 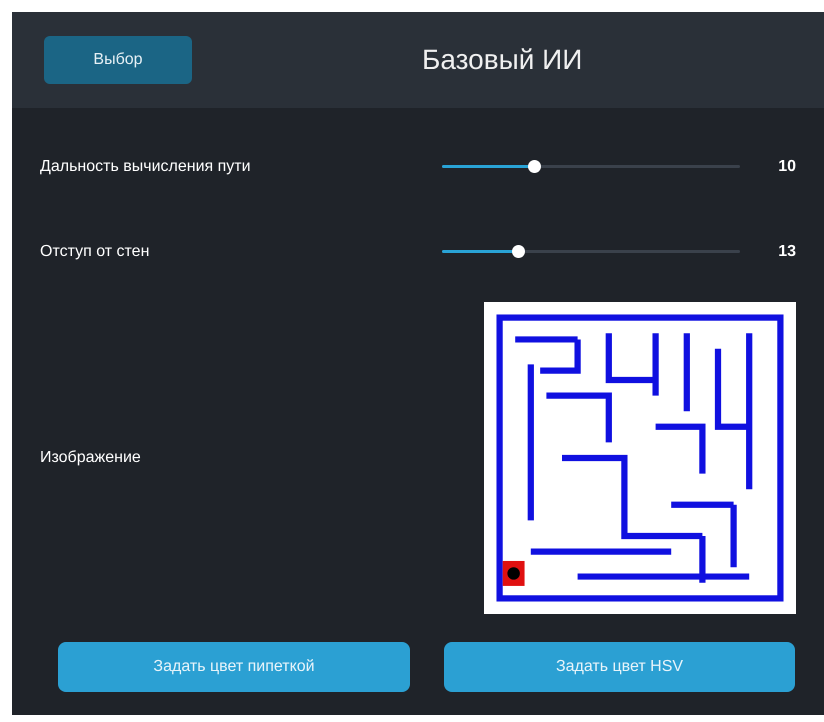 What do you see at coordinates (787, 252) in the screenshot?
I see `slider-value: 13` at bounding box center [787, 252].